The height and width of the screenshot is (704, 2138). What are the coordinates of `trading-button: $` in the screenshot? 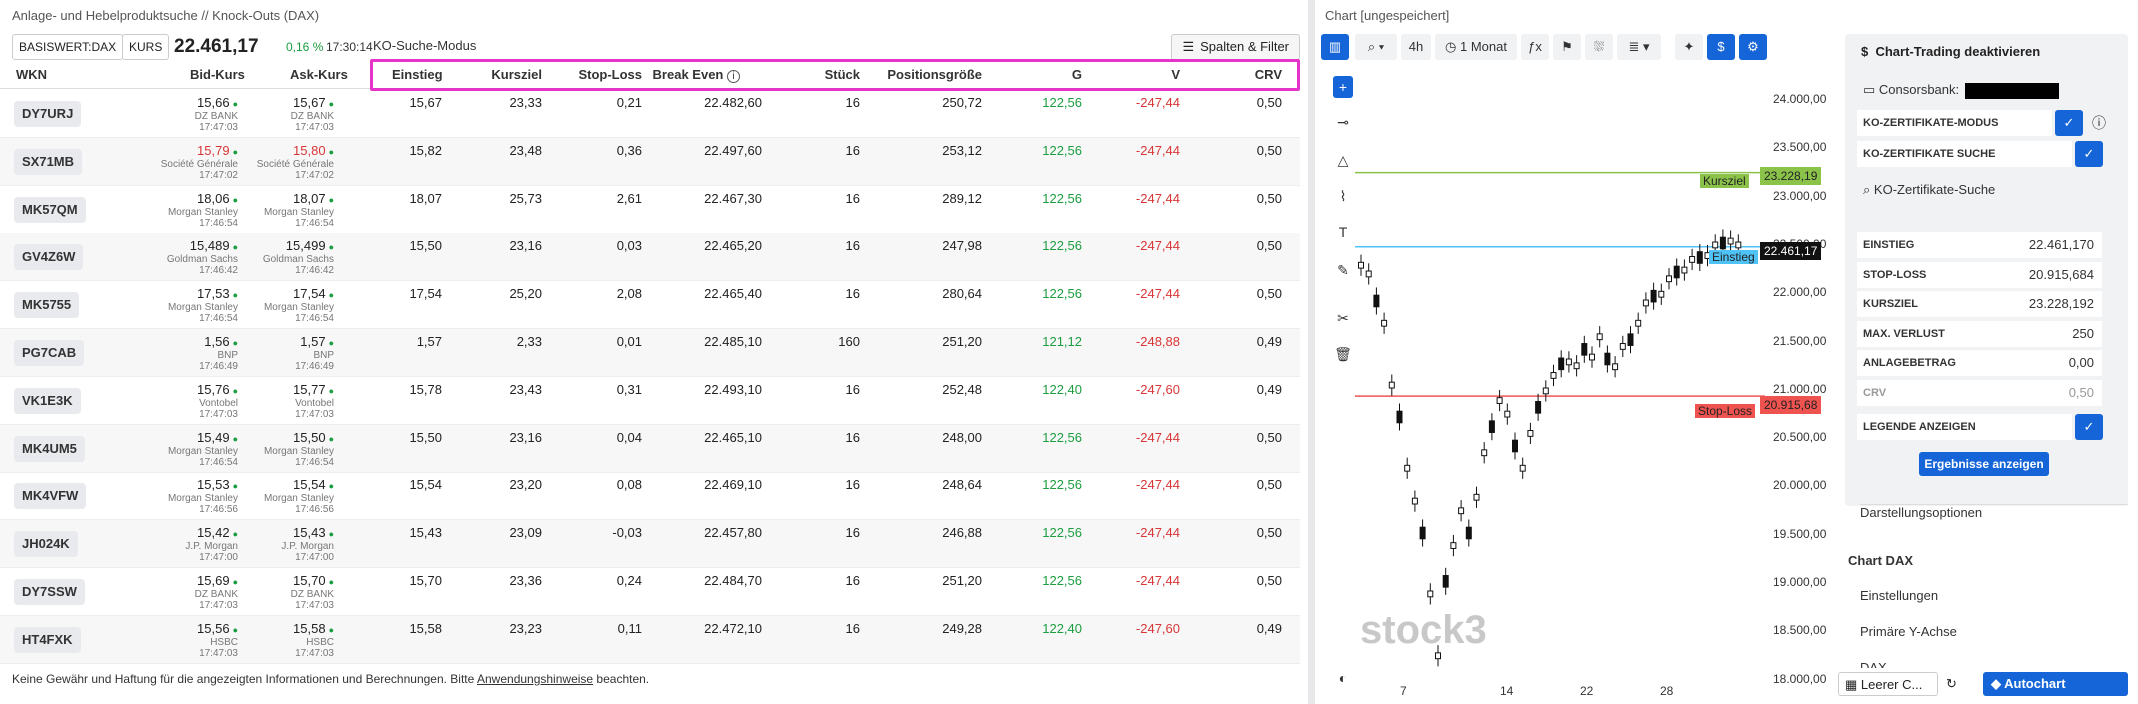 It's located at (1721, 47).